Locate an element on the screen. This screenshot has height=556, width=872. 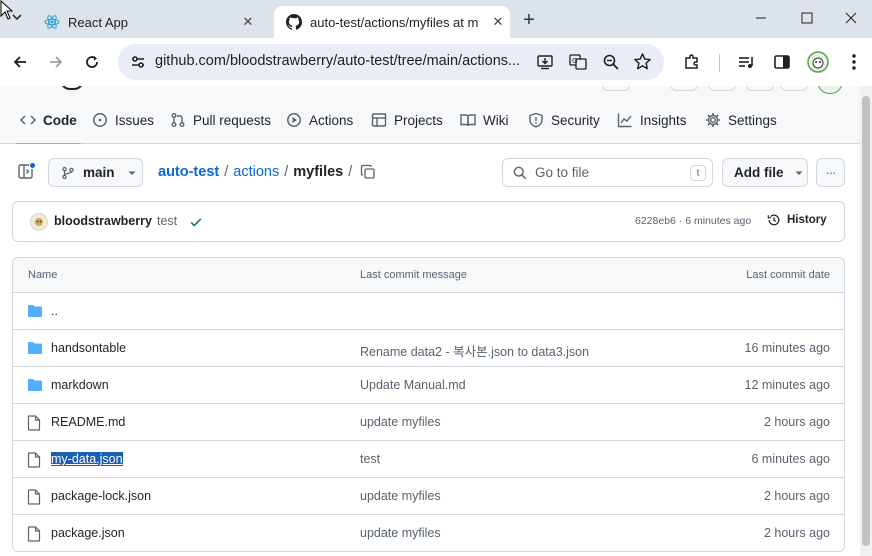
tab-security: Security is located at coordinates (564, 120).